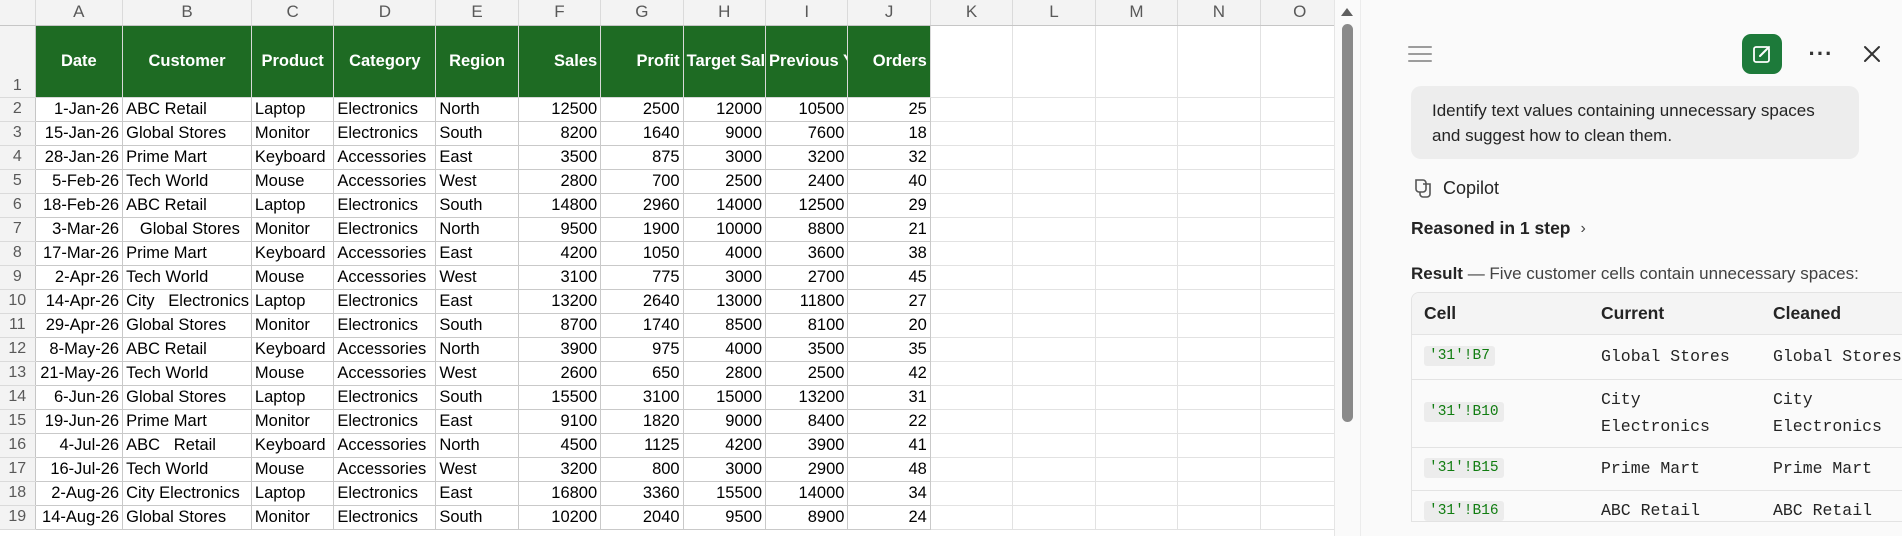 This screenshot has height=536, width=1902. Describe the element at coordinates (559, 157) in the screenshot. I see `cell-sales: 3500` at that location.